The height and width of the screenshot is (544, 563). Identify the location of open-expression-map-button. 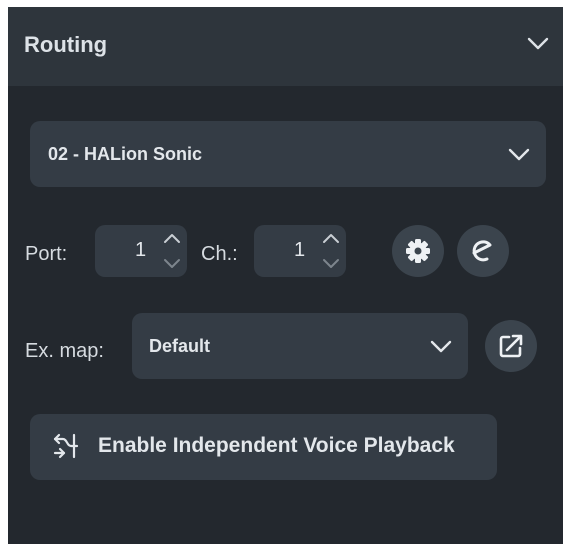
(511, 346).